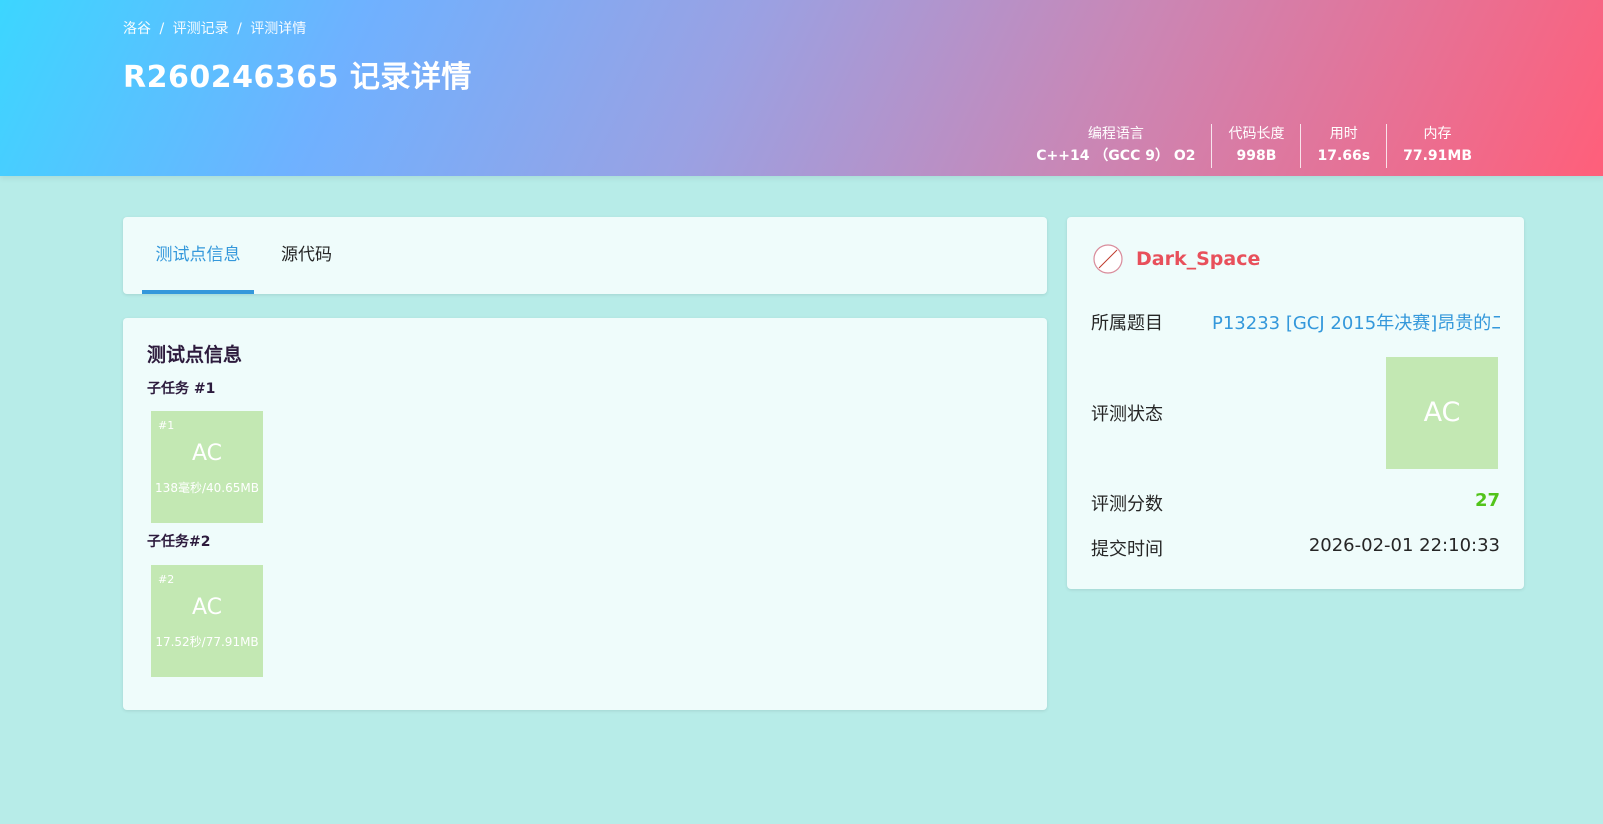 The width and height of the screenshot is (1603, 824). What do you see at coordinates (1437, 134) in the screenshot?
I see `stat-label: 内存` at bounding box center [1437, 134].